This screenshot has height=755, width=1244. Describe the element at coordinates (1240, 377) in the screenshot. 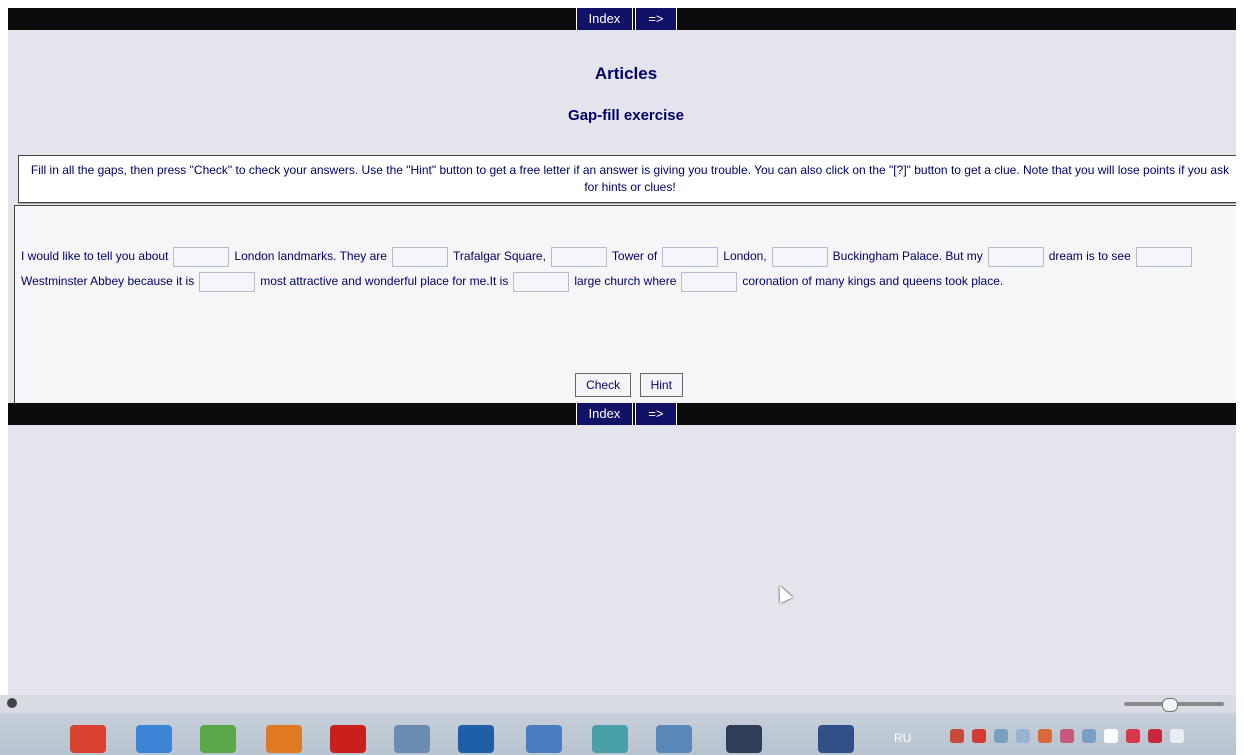

I see `screen-edge` at that location.